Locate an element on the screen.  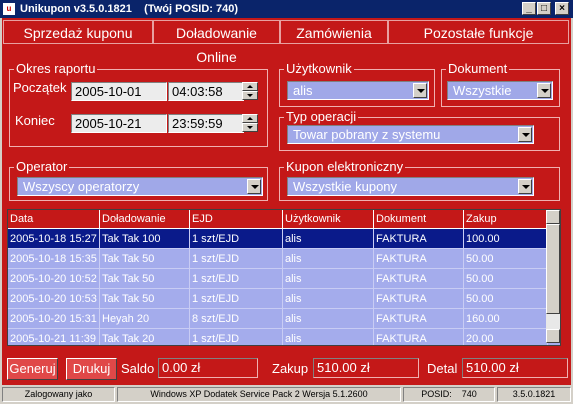
close-button: × is located at coordinates (562, 8).